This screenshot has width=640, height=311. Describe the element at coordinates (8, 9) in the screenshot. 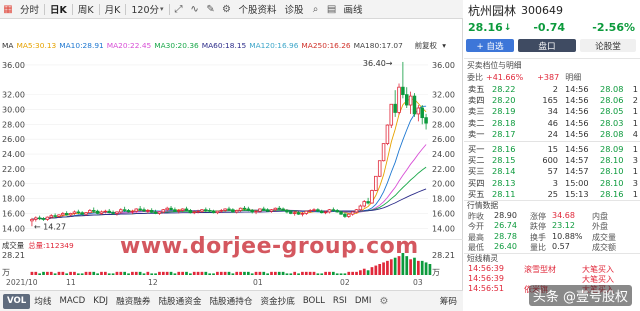

I see `layout-icon: ▦` at that location.